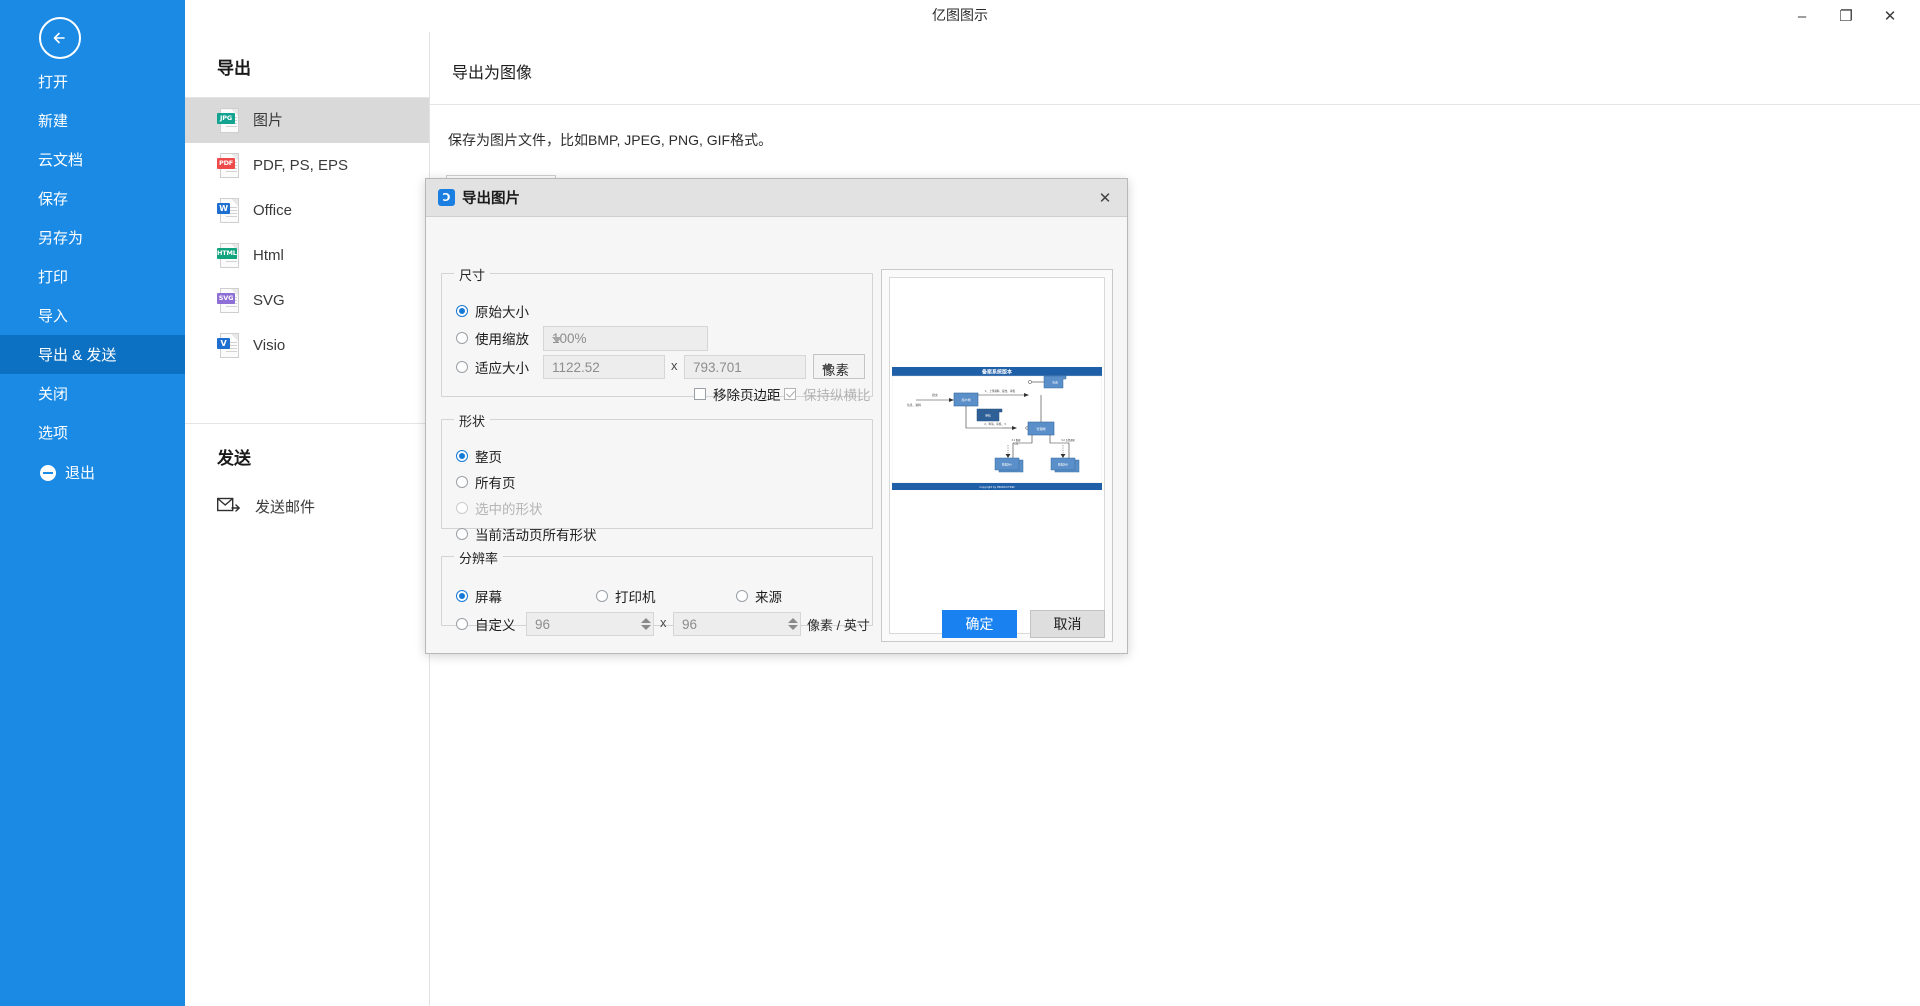  What do you see at coordinates (462, 482) in the screenshot?
I see `all-pages-radio` at bounding box center [462, 482].